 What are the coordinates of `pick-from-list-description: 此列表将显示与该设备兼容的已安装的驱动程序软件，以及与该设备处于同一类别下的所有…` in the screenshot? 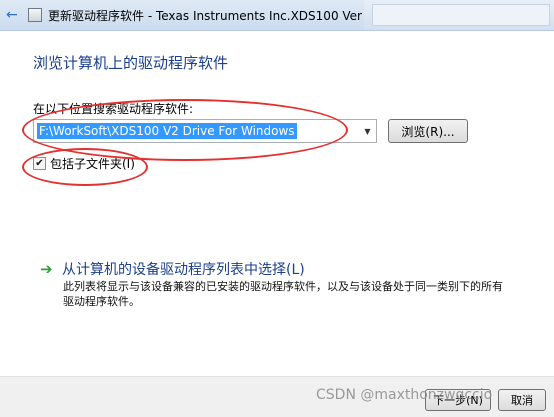 It's located at (283, 294).